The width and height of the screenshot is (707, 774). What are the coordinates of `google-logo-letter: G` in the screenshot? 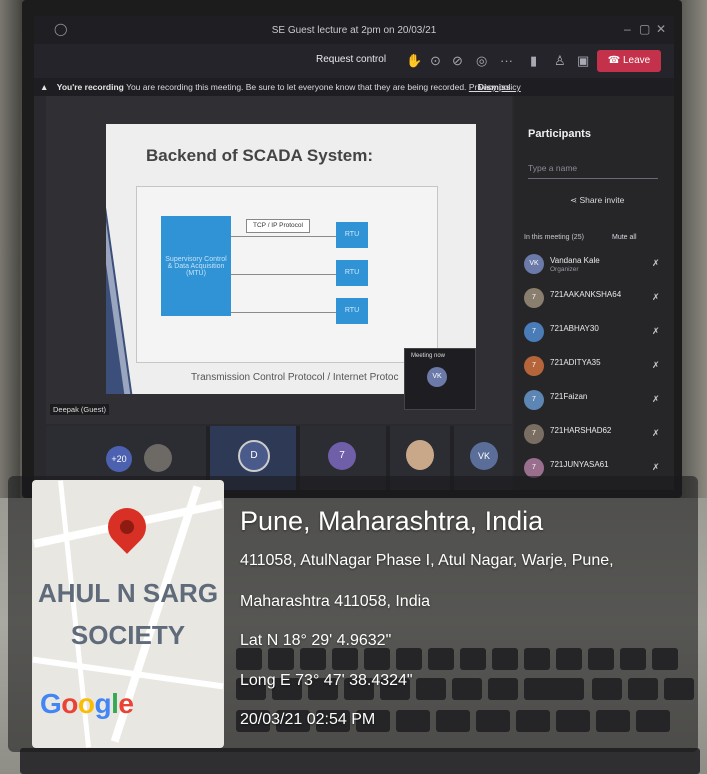 It's located at (51, 703).